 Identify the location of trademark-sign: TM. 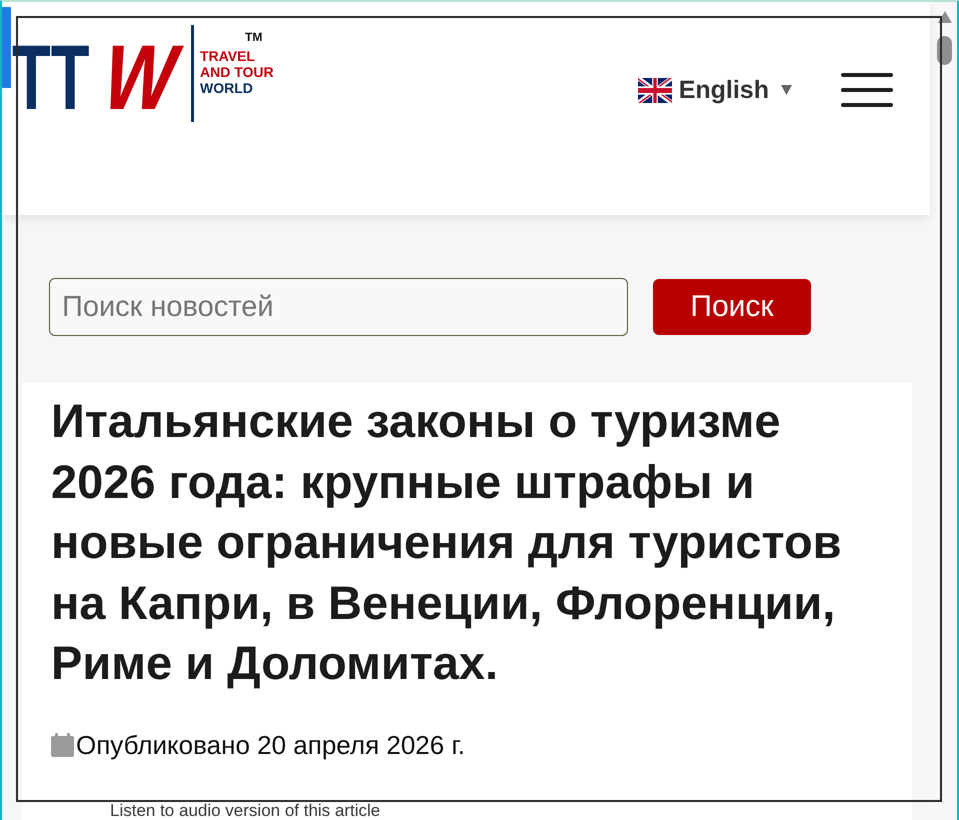
(254, 37).